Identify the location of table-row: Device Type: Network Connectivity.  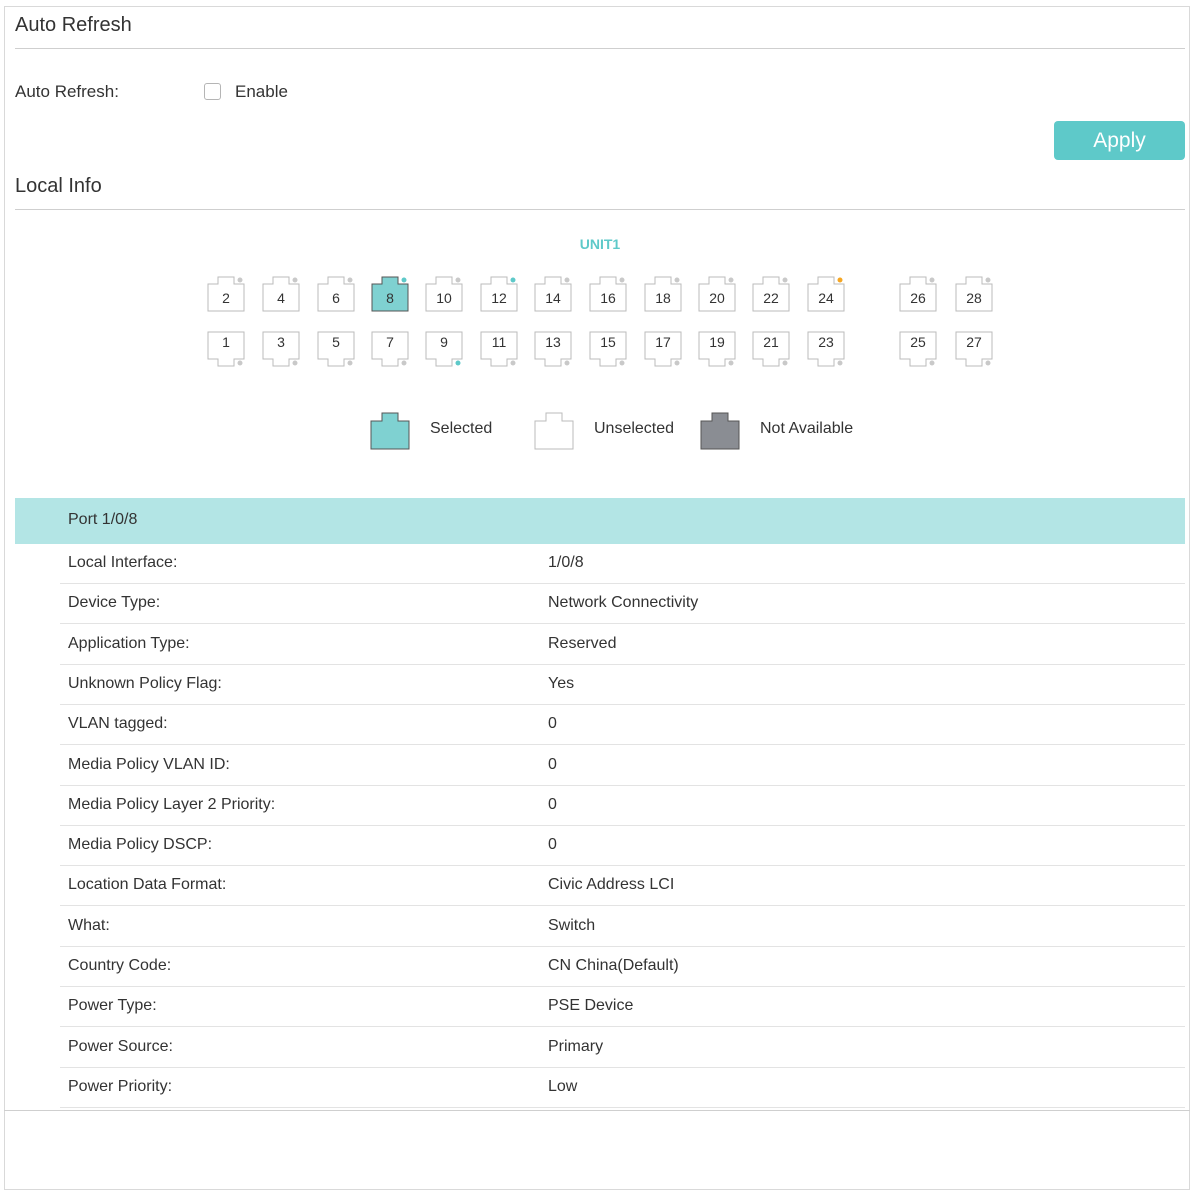
(622, 604).